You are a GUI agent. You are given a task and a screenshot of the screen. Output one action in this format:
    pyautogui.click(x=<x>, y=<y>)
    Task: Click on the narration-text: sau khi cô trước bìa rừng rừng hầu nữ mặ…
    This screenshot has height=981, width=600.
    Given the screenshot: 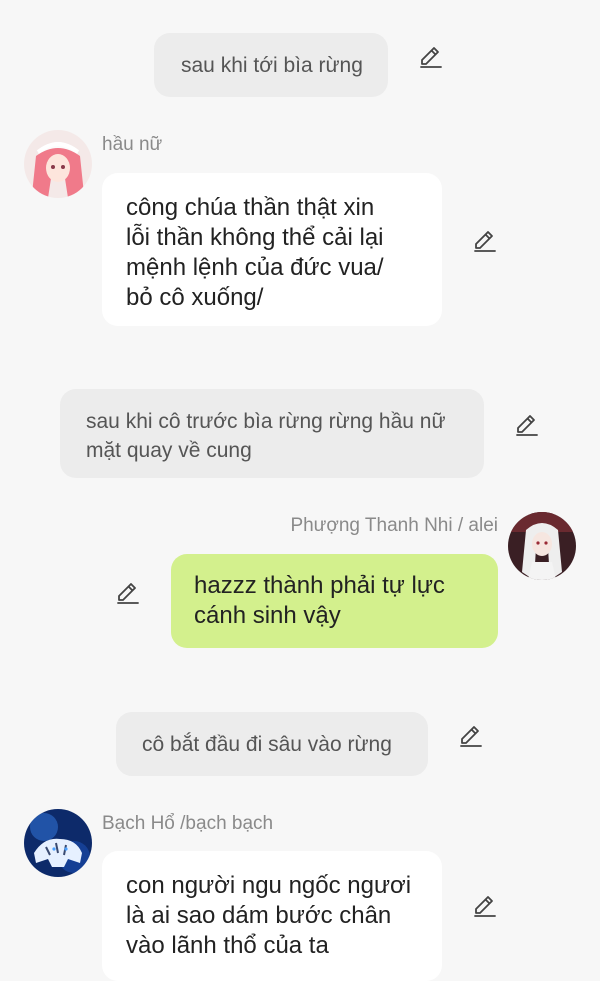 What is the action you would take?
    pyautogui.click(x=266, y=436)
    